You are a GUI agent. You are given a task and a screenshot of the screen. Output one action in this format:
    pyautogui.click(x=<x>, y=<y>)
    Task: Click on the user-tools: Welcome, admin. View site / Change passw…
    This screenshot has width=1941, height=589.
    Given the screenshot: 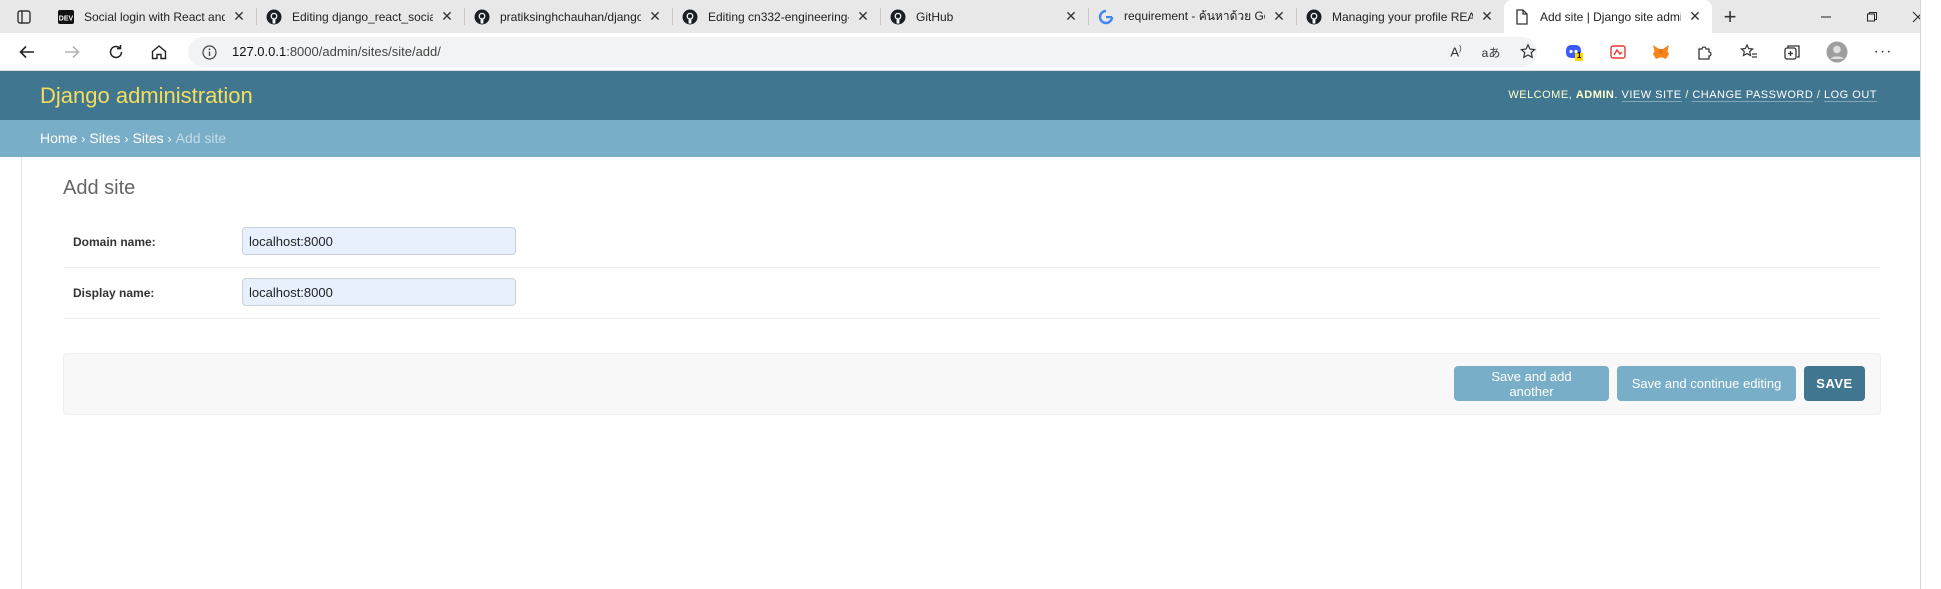 What is the action you would take?
    pyautogui.click(x=1692, y=95)
    